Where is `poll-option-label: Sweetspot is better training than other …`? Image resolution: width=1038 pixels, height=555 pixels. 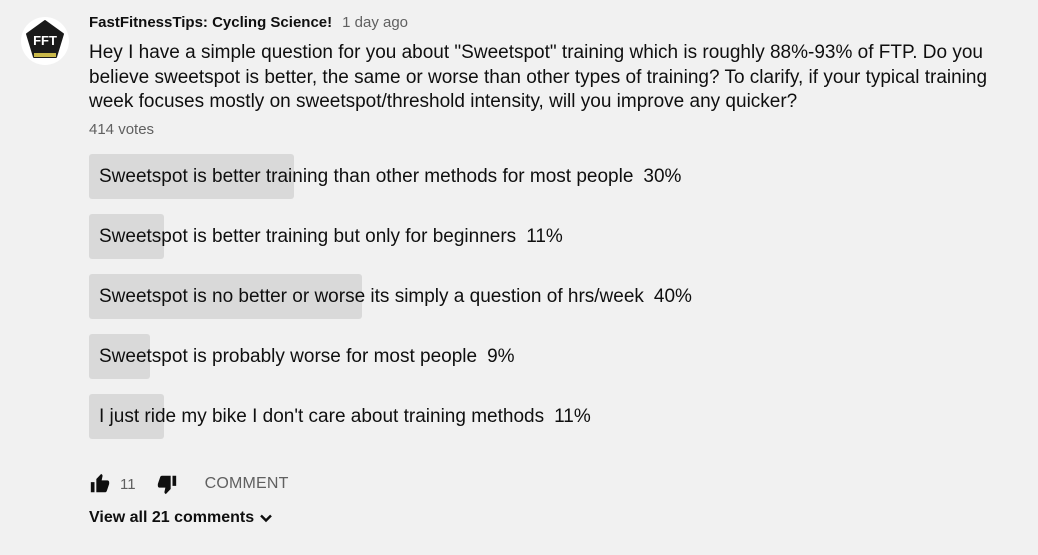 poll-option-label: Sweetspot is better training than other … is located at coordinates (366, 176).